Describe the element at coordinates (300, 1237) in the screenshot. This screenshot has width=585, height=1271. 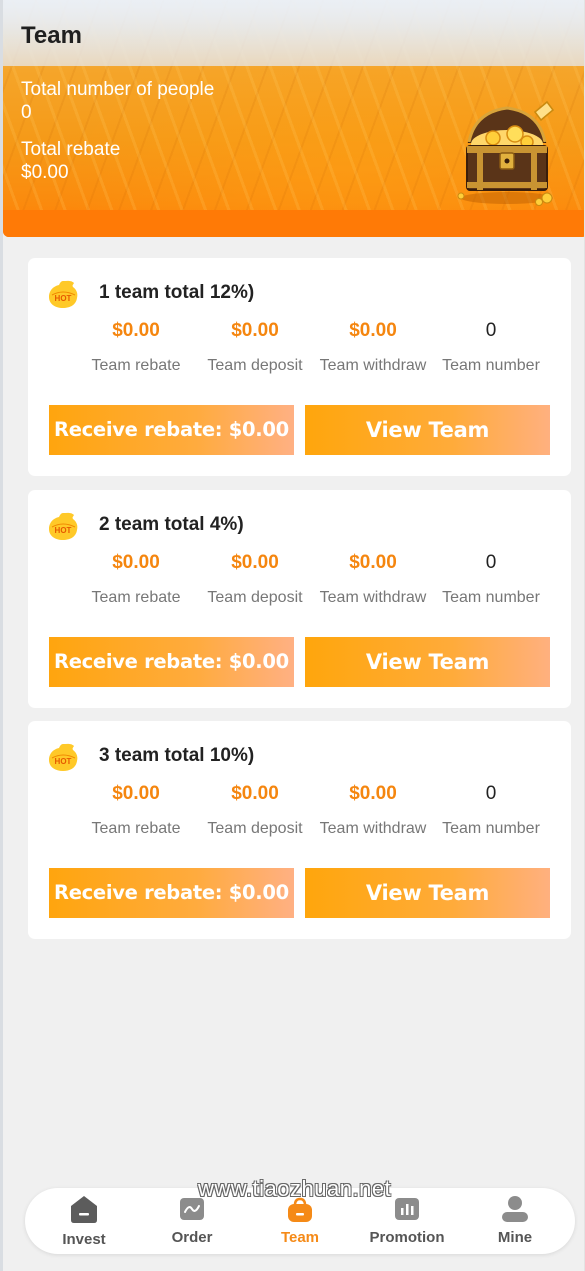
I see `nav-label-team: Team` at that location.